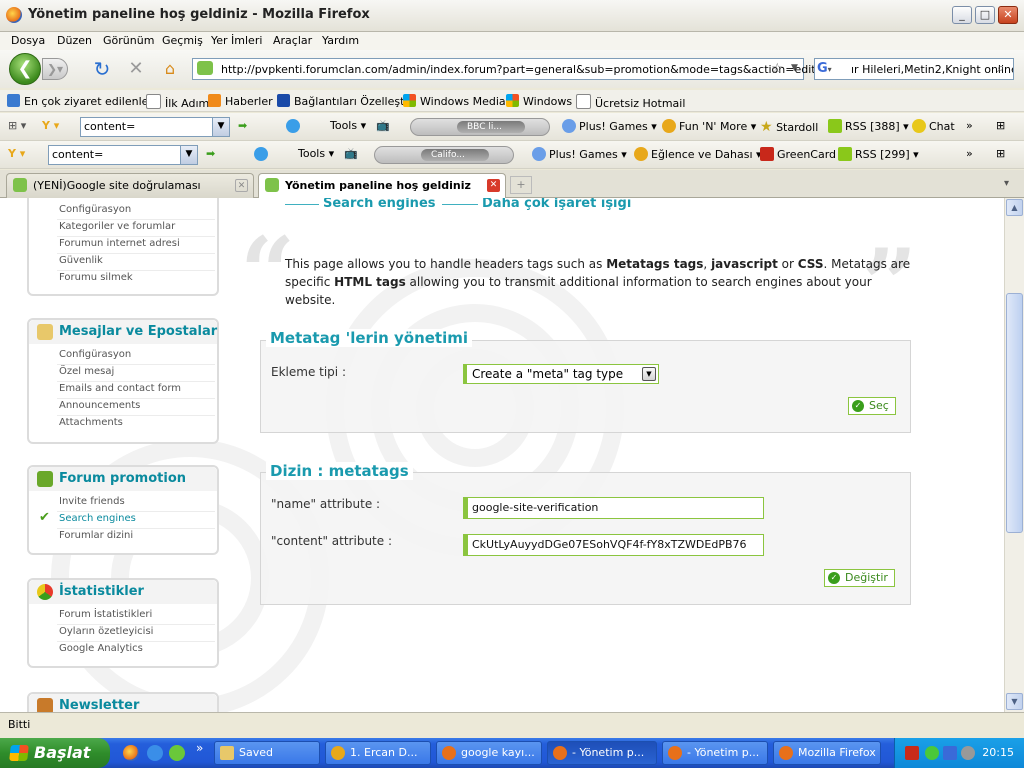  What do you see at coordinates (136, 69) in the screenshot?
I see `stop-icon: ✕` at bounding box center [136, 69].